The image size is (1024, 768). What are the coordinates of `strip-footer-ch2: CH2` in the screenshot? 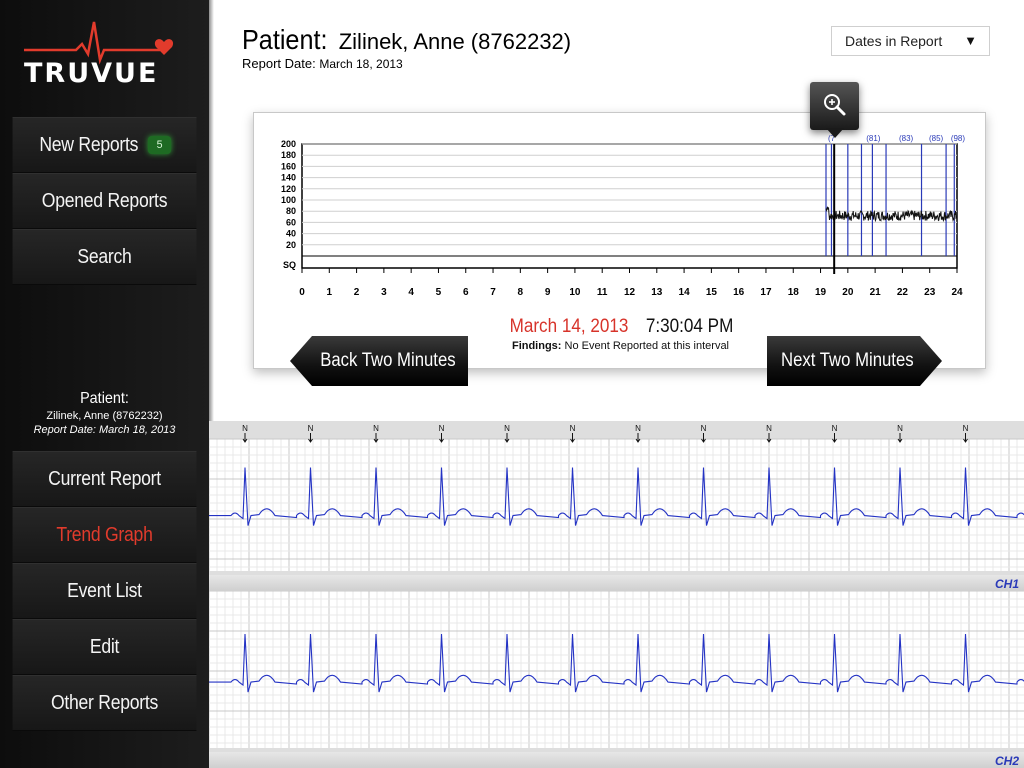 It's located at (616, 760).